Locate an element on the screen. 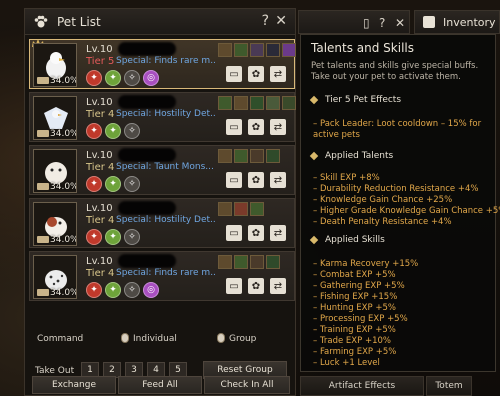 This screenshot has width=500, height=396. exchange-button: Exchange is located at coordinates (74, 385).